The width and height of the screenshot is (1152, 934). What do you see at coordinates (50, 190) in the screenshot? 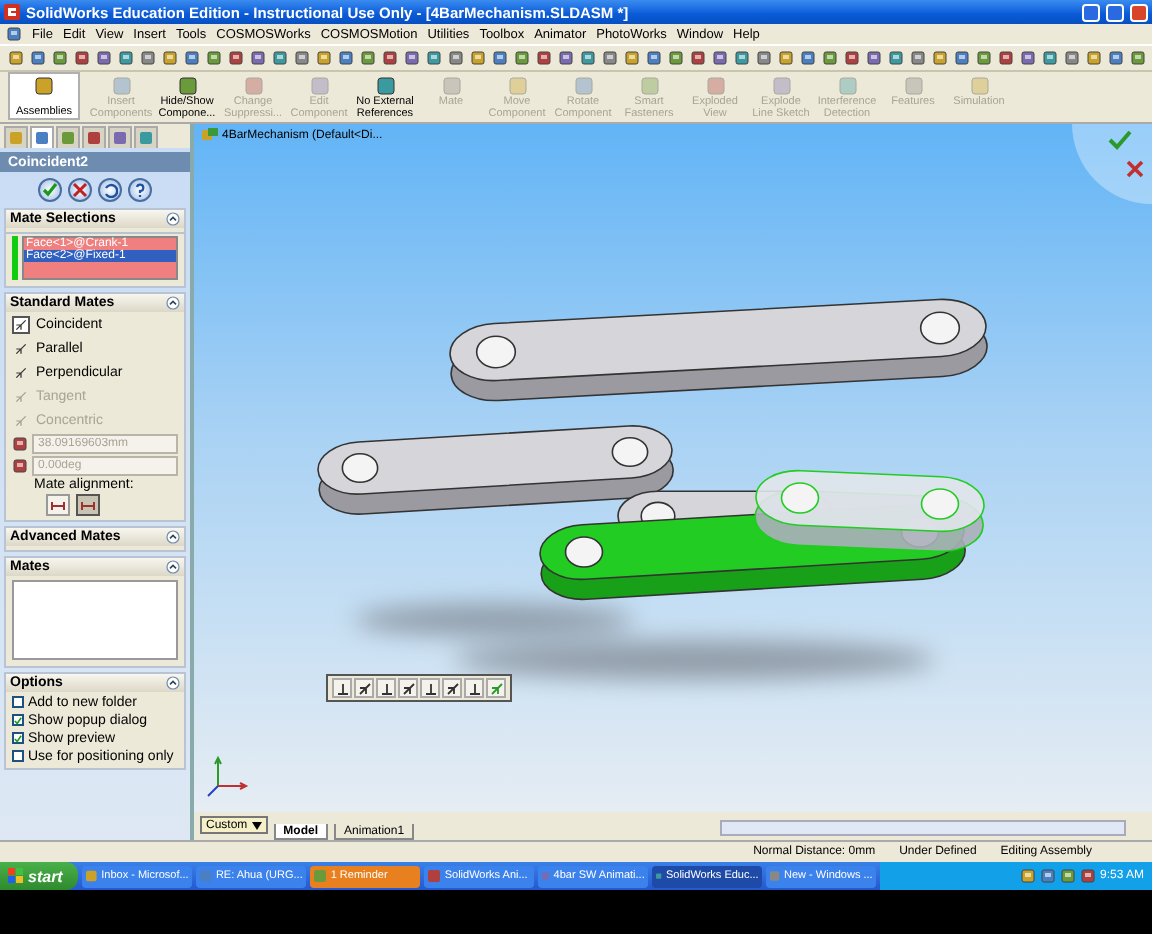
I see `ok-button` at bounding box center [50, 190].